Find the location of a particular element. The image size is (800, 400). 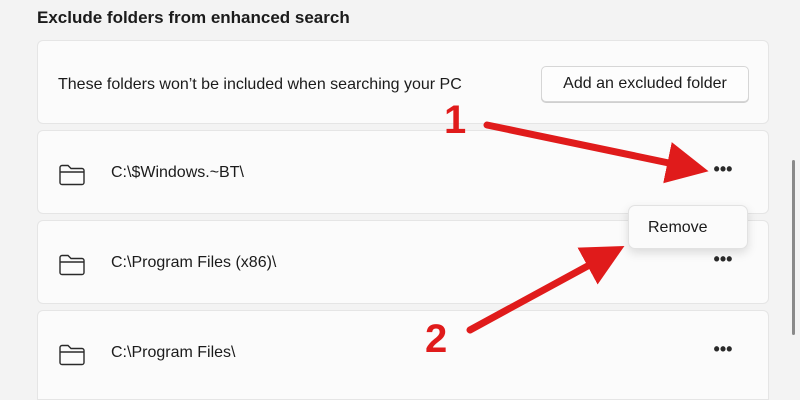

remove-menu-item: Remove is located at coordinates (678, 228).